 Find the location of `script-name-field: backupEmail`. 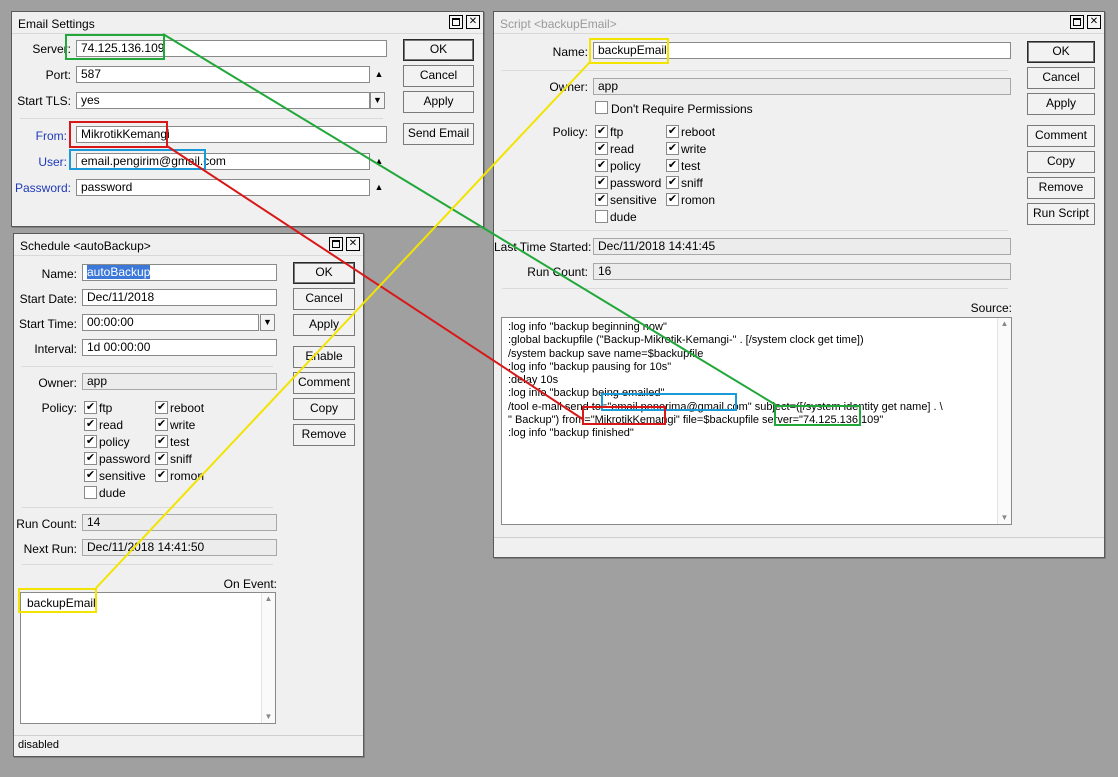

script-name-field: backupEmail is located at coordinates (802, 50).